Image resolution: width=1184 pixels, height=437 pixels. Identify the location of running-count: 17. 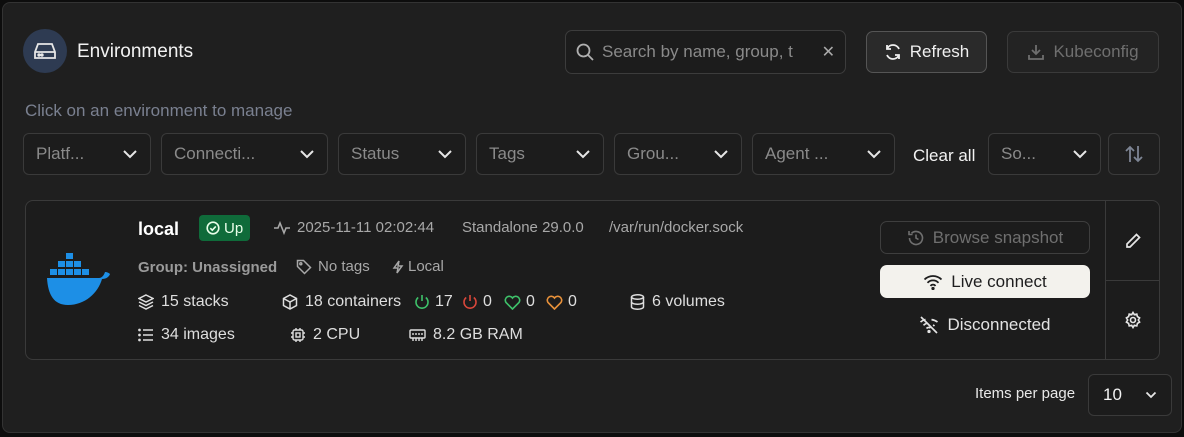
(444, 301).